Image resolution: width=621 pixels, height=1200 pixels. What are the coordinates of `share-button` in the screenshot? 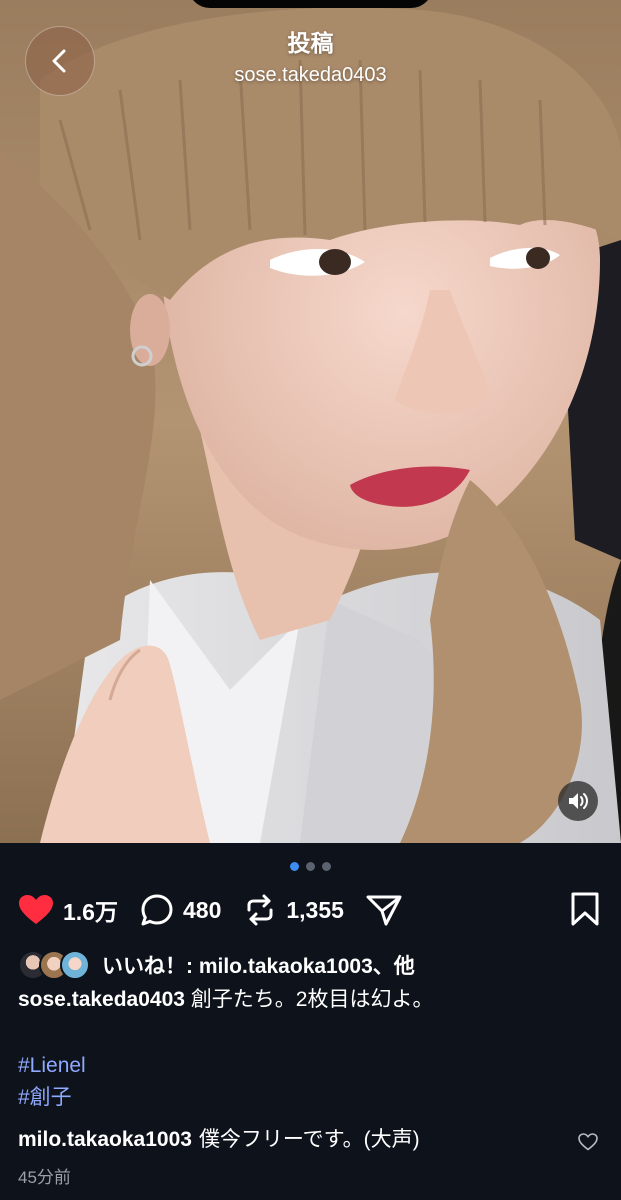 It's located at (384, 910).